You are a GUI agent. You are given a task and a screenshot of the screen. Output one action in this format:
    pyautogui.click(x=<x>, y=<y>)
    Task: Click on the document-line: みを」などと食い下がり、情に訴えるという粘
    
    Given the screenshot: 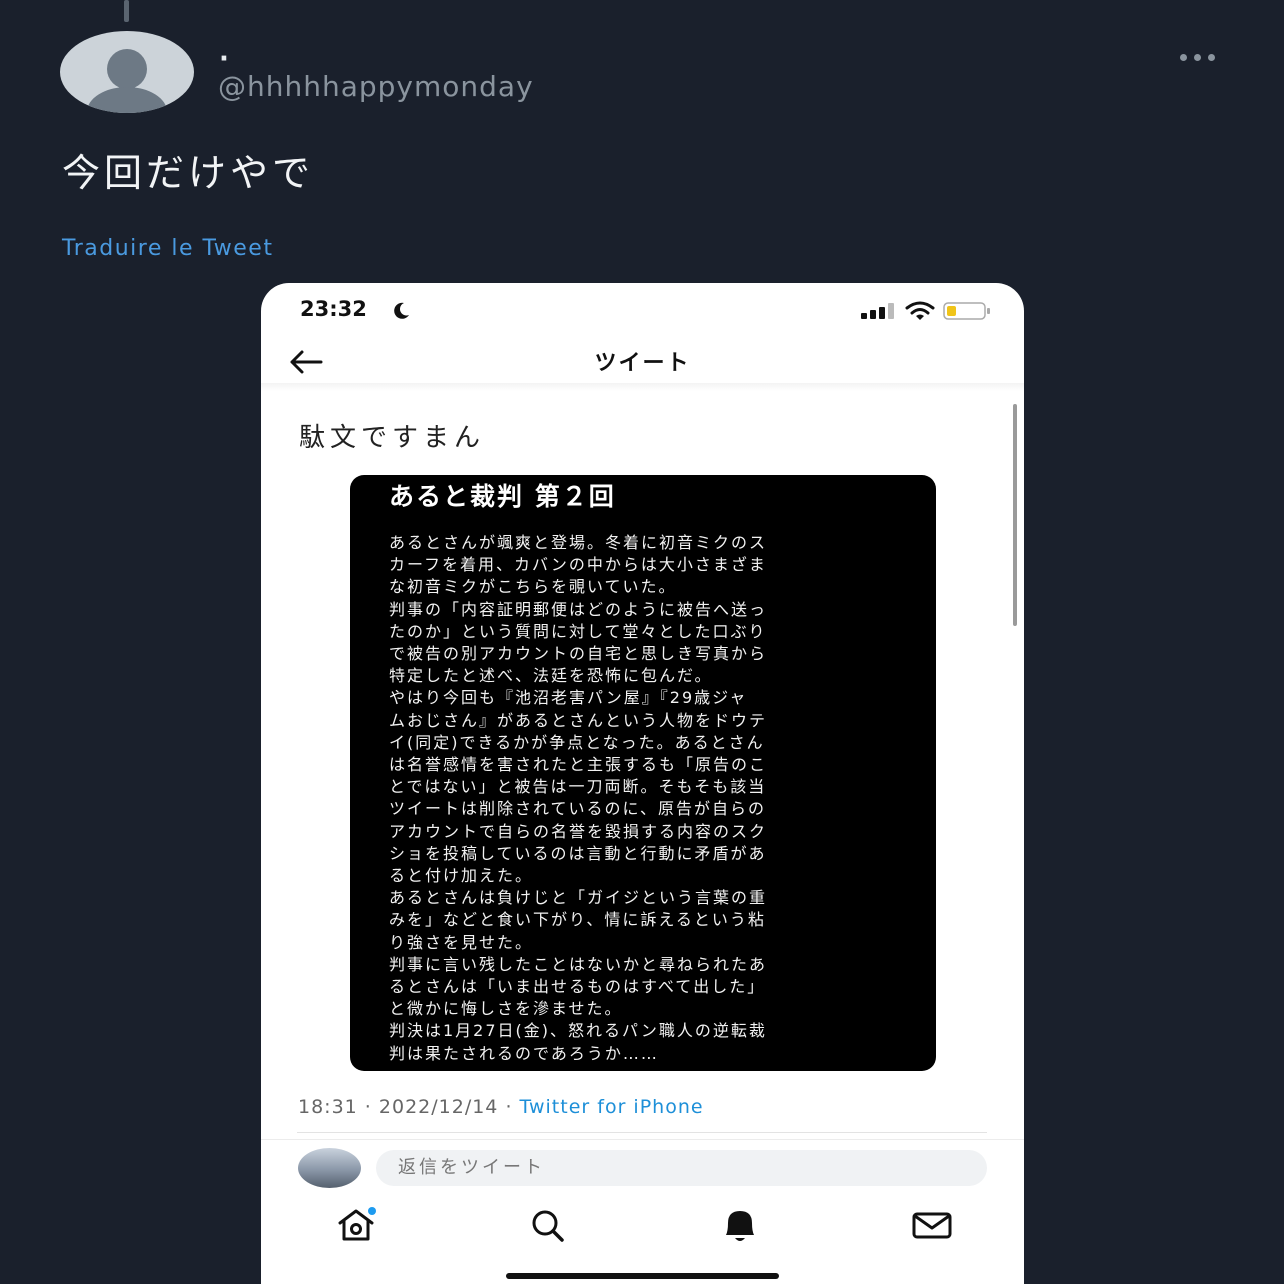 What is the action you would take?
    pyautogui.click(x=577, y=920)
    